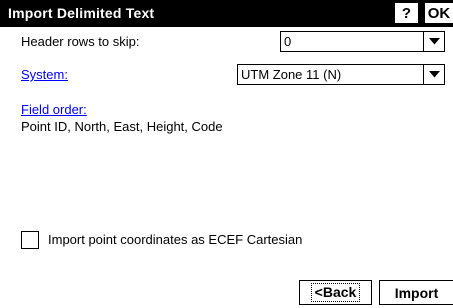 The height and width of the screenshot is (308, 453). Describe the element at coordinates (362, 41) in the screenshot. I see `header-rows-dropdown: 0` at that location.